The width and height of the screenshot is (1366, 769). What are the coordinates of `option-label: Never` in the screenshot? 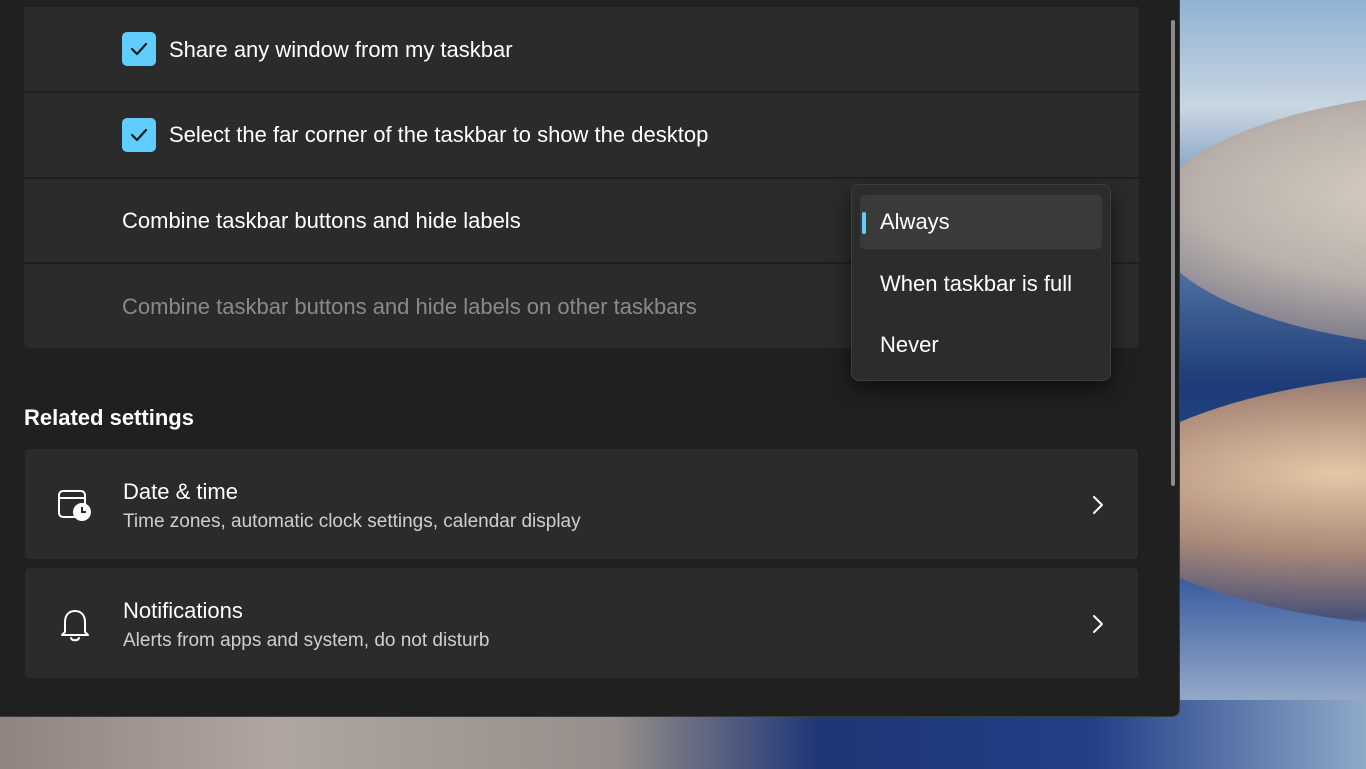 It's located at (909, 344).